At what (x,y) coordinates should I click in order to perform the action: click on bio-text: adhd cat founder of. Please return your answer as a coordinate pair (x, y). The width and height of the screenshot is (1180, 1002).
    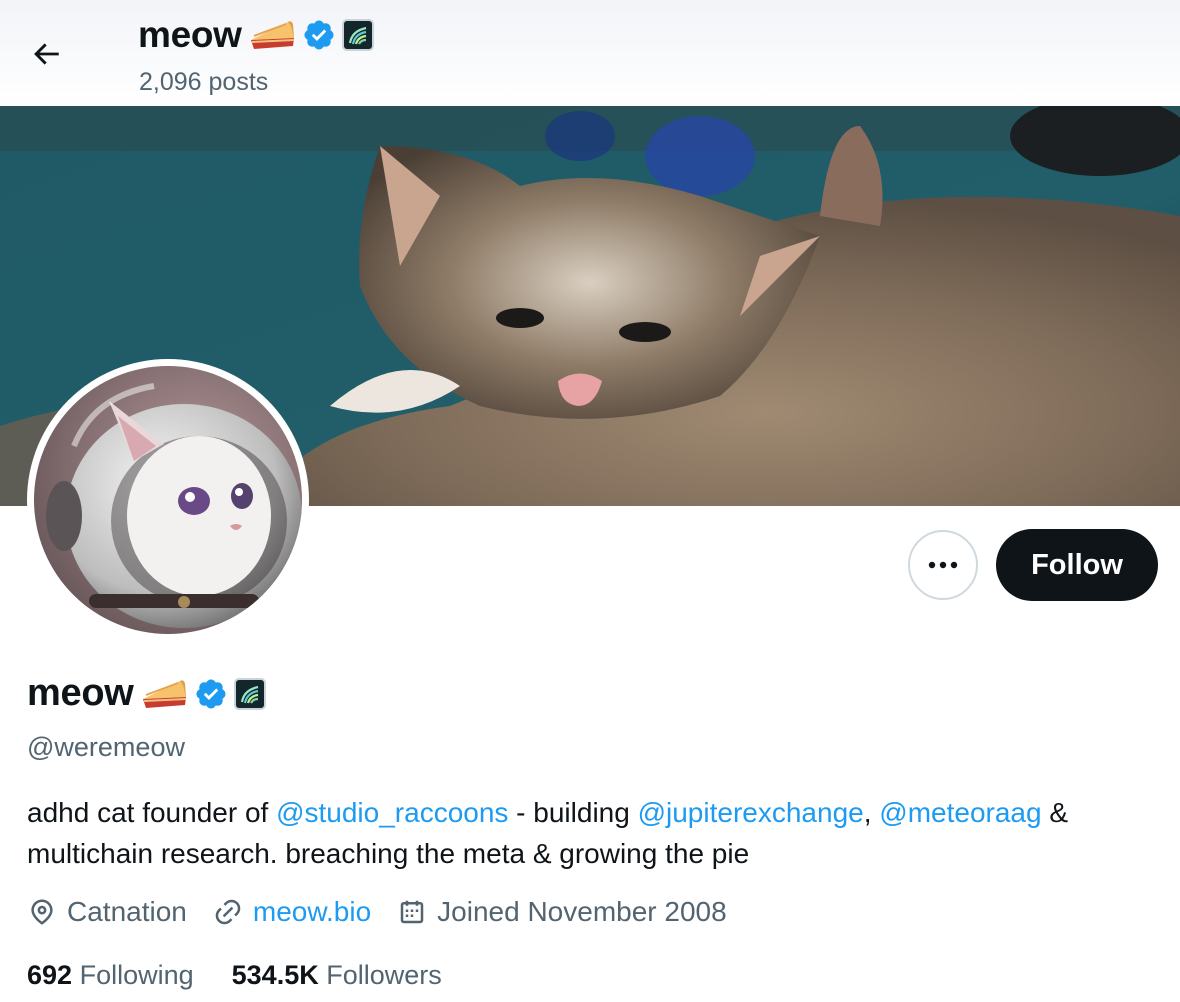
    Looking at the image, I should click on (152, 812).